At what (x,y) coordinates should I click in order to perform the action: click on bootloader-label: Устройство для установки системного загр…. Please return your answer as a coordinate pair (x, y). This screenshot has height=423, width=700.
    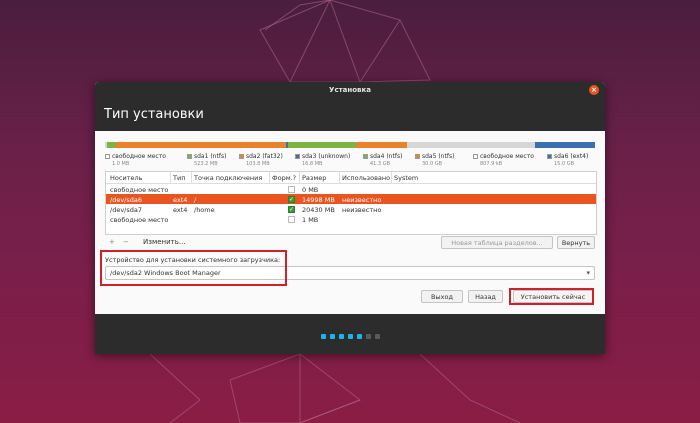
    Looking at the image, I should click on (193, 260).